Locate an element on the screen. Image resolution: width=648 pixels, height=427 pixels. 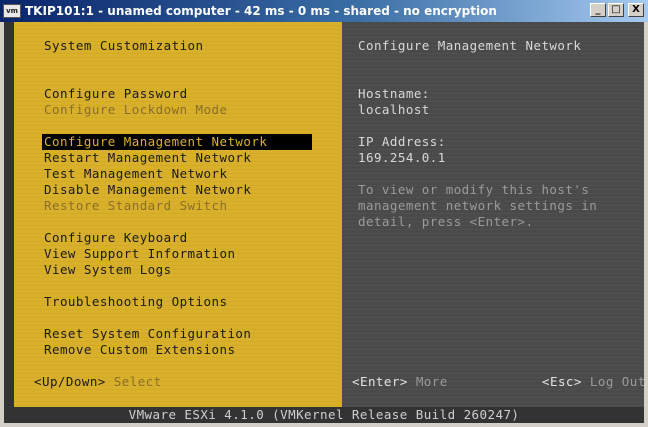
hint-action-log-out: Log Out is located at coordinates (616, 381).